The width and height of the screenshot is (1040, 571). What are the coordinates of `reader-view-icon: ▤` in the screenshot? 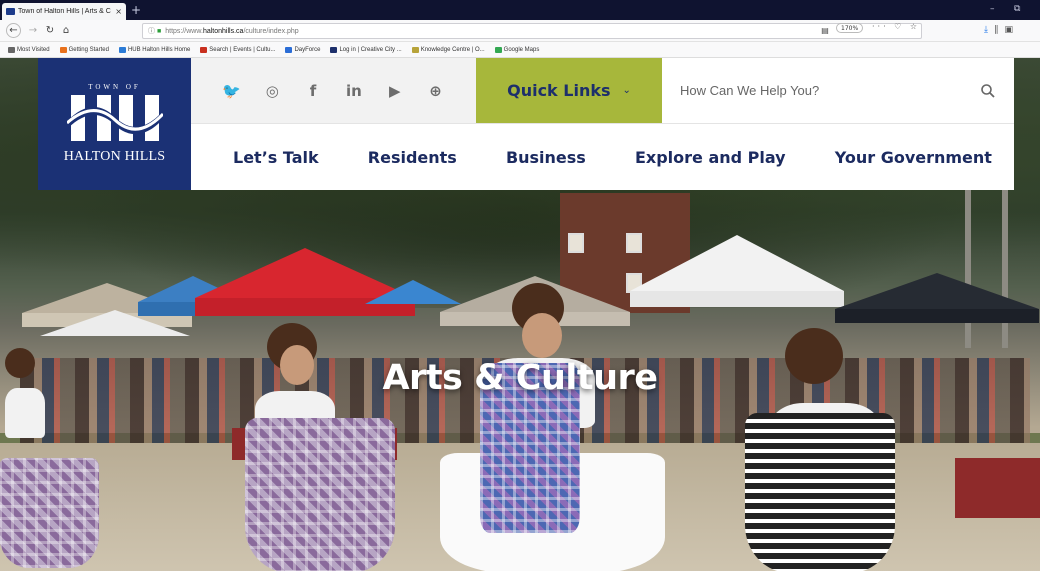 It's located at (825, 31).